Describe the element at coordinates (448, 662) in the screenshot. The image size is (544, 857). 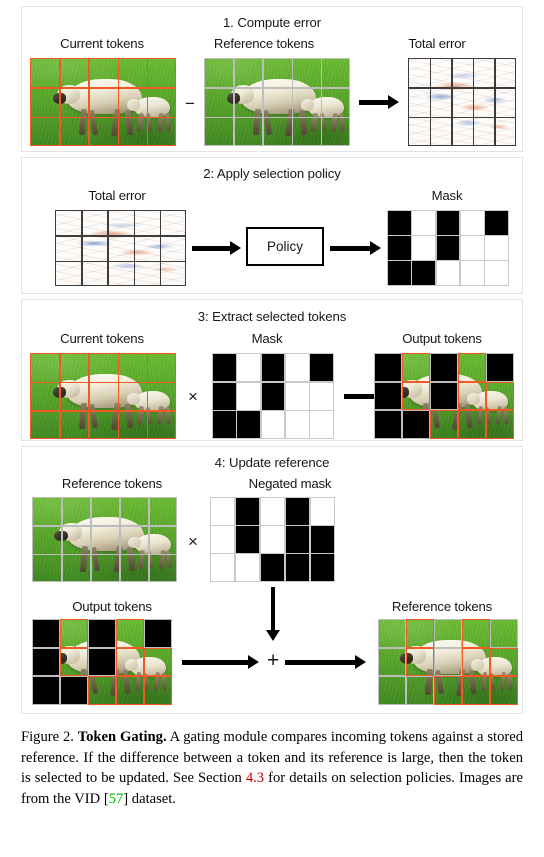
I see `image-updated-reference-tokens-p4` at that location.